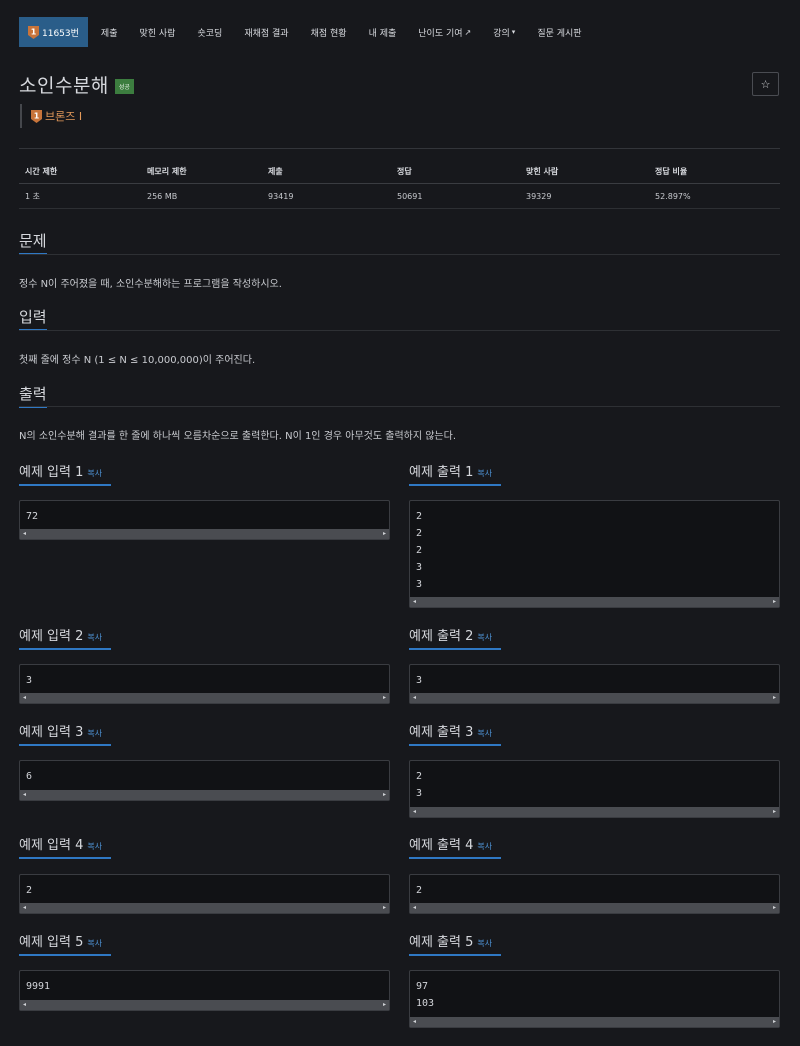 This screenshot has width=800, height=1046. Describe the element at coordinates (33, 394) in the screenshot. I see `output-heading-label: 출력` at that location.